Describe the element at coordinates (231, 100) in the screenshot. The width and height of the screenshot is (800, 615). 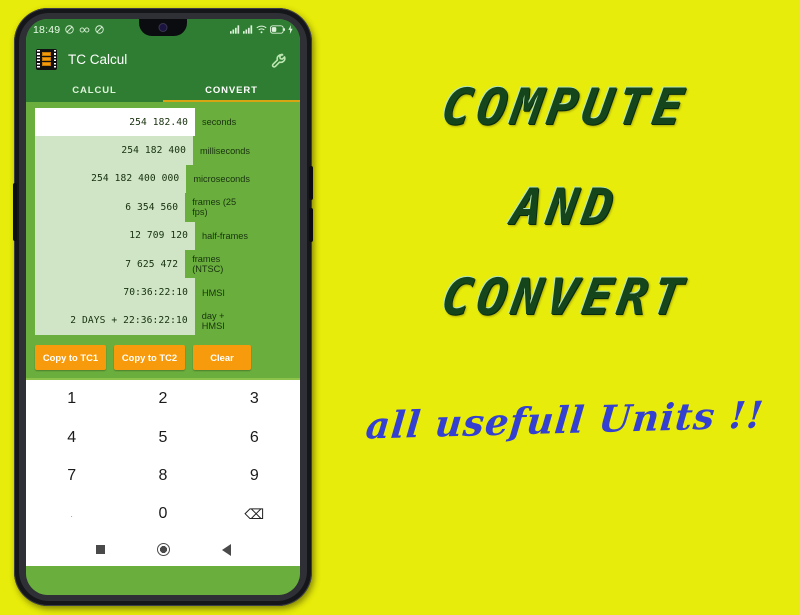
I see `tab-active-indicator` at that location.